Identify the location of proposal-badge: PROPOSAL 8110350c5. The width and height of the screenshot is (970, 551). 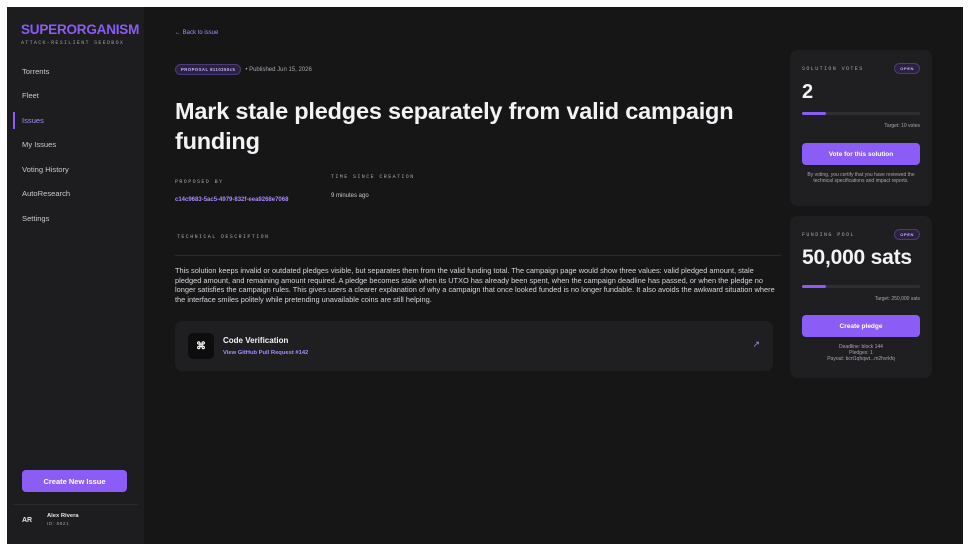
(208, 69).